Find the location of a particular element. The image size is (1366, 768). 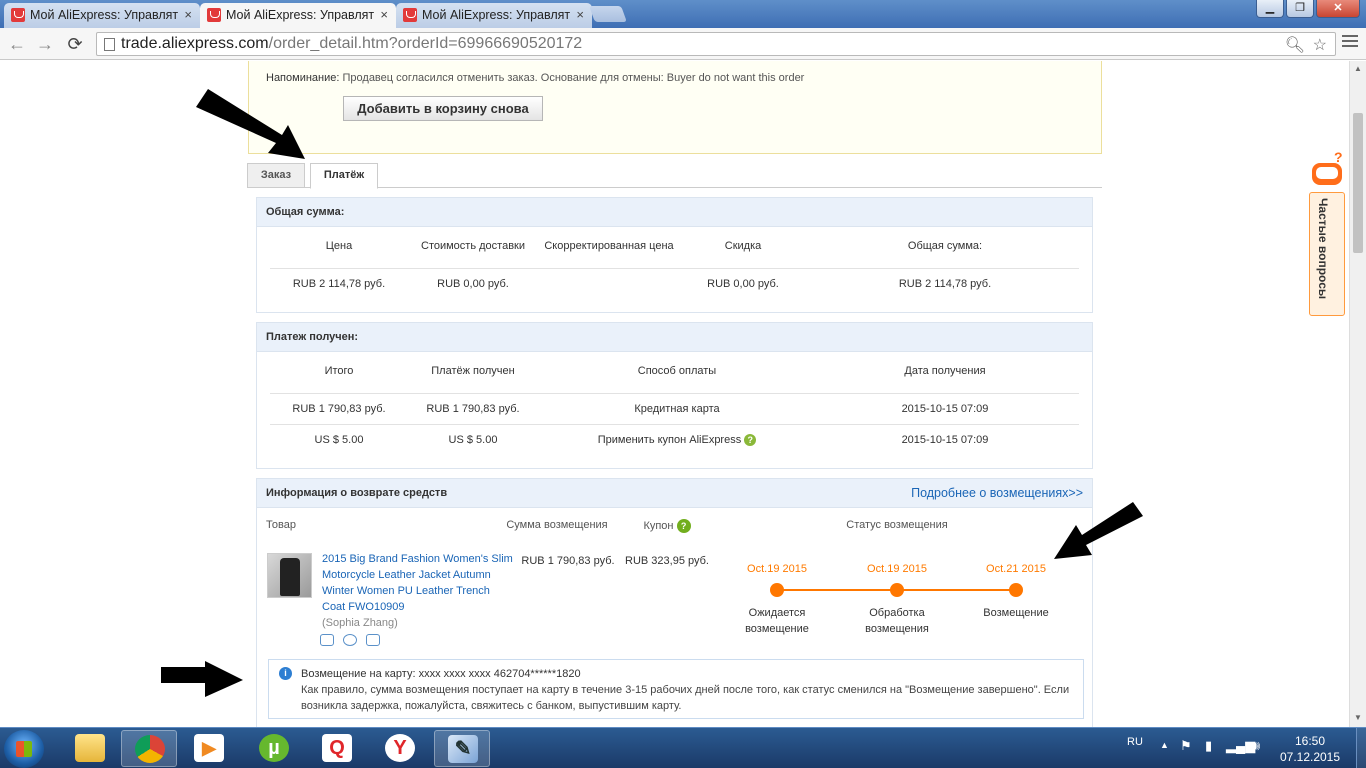

taskbar-search-app: Q is located at coordinates (337, 748).